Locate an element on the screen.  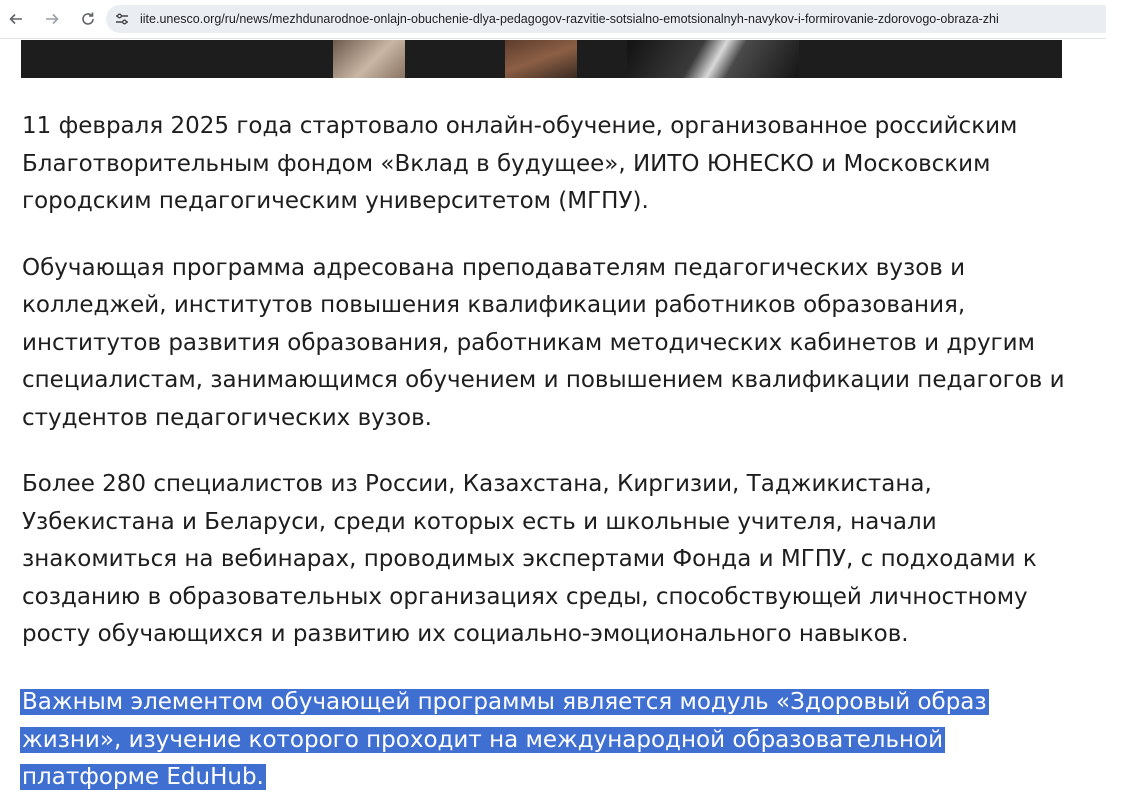
back-arrow-icon is located at coordinates (16, 19).